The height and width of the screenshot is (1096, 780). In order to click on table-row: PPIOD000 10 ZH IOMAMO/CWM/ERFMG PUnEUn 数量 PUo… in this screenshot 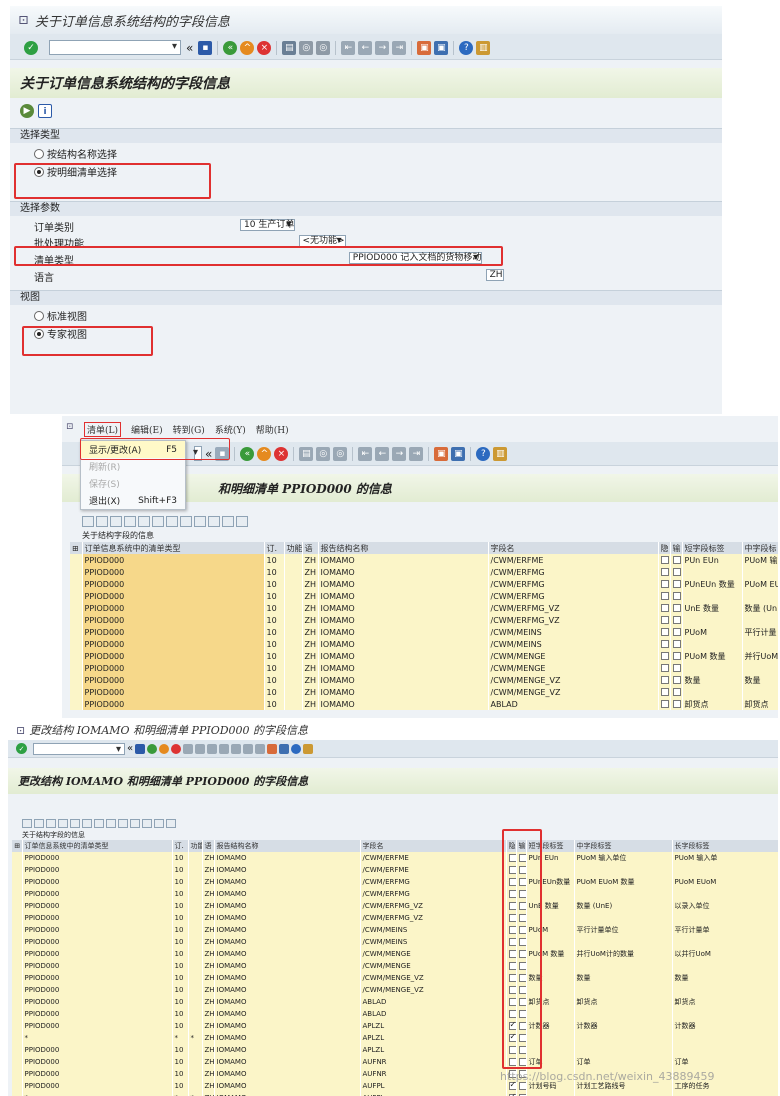, I will do `click(424, 584)`.